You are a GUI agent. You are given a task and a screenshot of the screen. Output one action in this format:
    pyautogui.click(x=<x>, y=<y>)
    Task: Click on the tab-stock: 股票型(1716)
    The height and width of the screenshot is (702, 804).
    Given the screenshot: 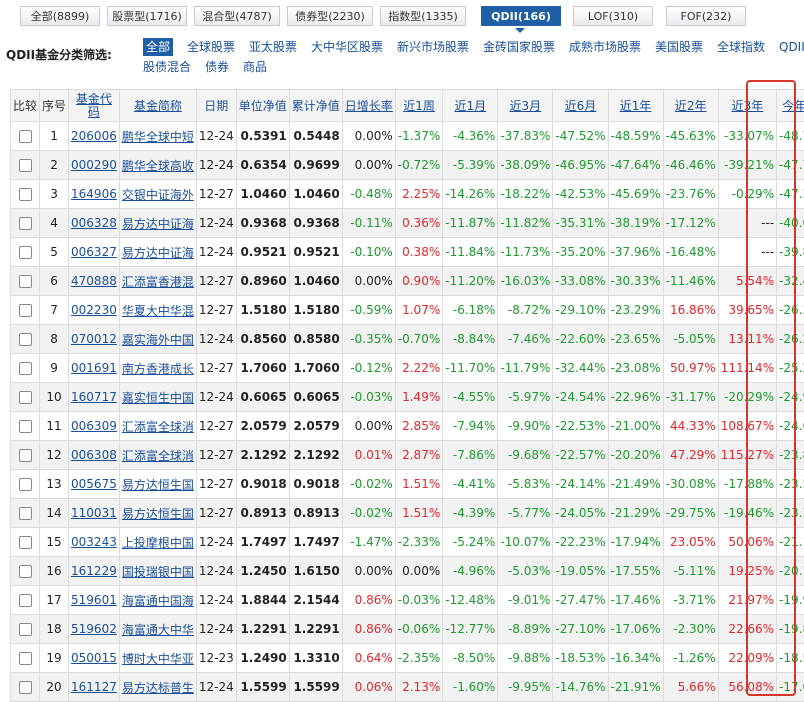 What is the action you would take?
    pyautogui.click(x=147, y=16)
    